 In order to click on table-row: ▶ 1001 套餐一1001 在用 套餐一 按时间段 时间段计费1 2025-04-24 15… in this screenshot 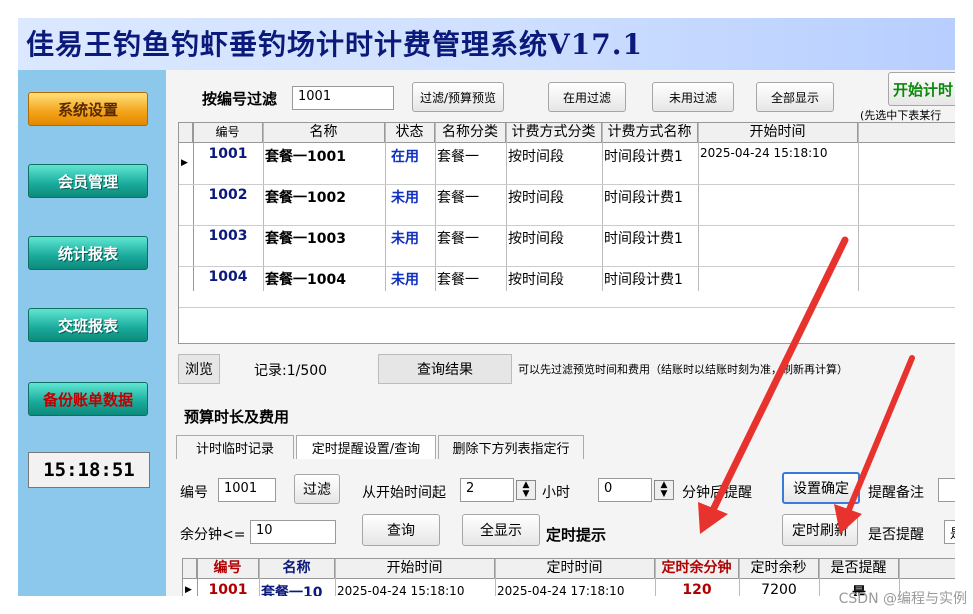, I will do `click(567, 164)`.